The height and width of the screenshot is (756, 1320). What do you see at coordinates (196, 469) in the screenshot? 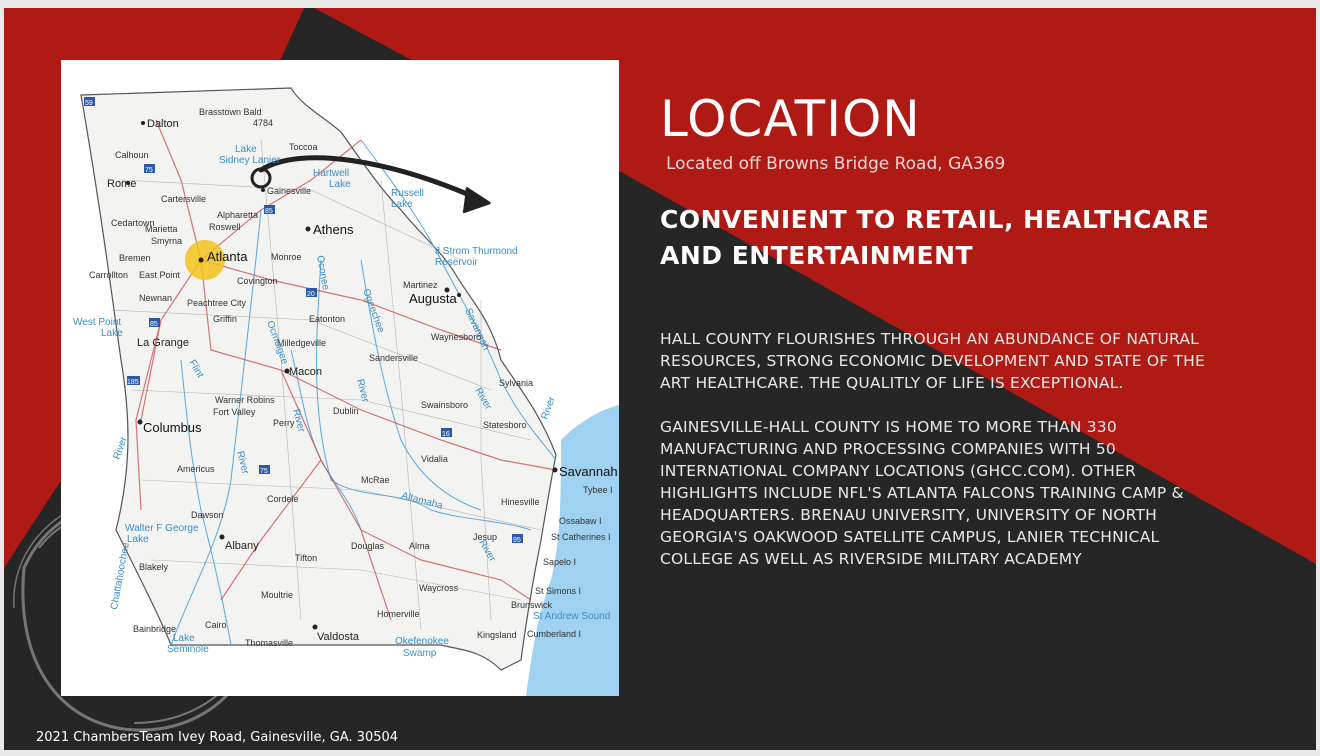
I see `map-label-americus: Americus` at bounding box center [196, 469].